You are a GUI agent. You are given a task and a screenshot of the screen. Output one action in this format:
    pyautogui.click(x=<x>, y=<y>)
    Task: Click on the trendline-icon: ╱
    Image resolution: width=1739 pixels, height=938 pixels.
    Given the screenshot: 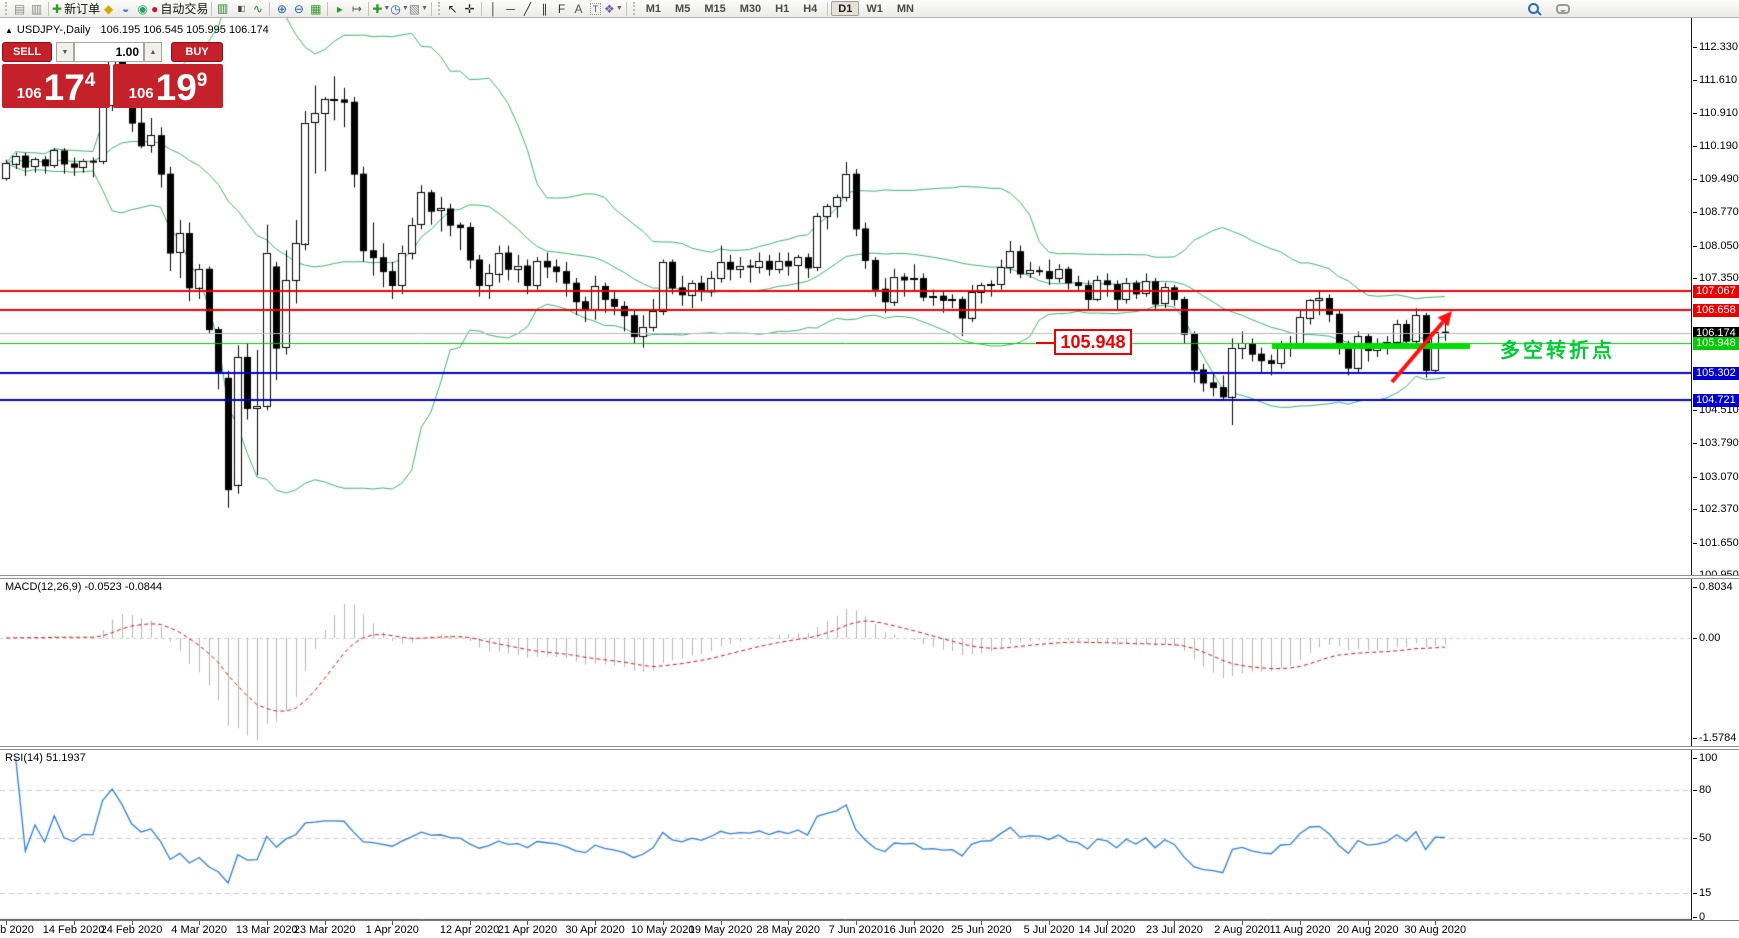 What is the action you would take?
    pyautogui.click(x=527, y=9)
    